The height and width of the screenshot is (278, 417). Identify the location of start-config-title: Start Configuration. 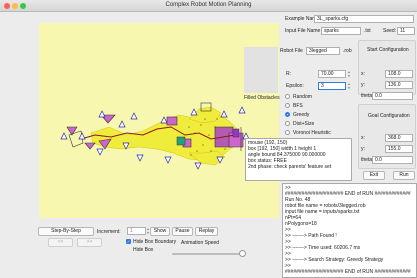
(388, 50).